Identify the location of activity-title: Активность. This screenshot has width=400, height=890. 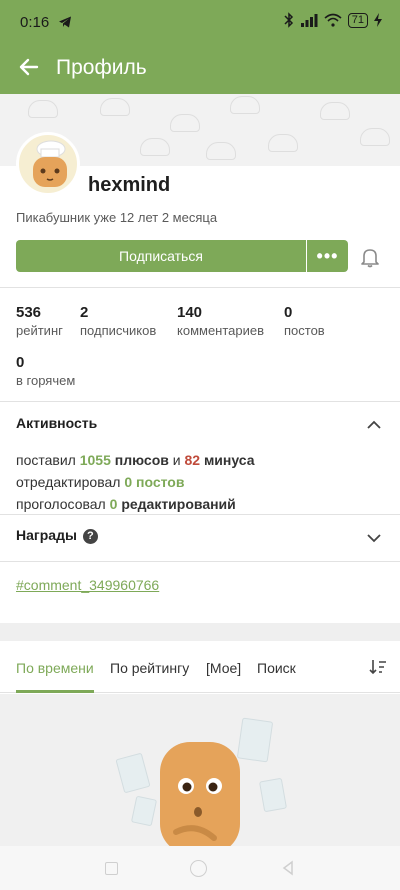
(56, 423).